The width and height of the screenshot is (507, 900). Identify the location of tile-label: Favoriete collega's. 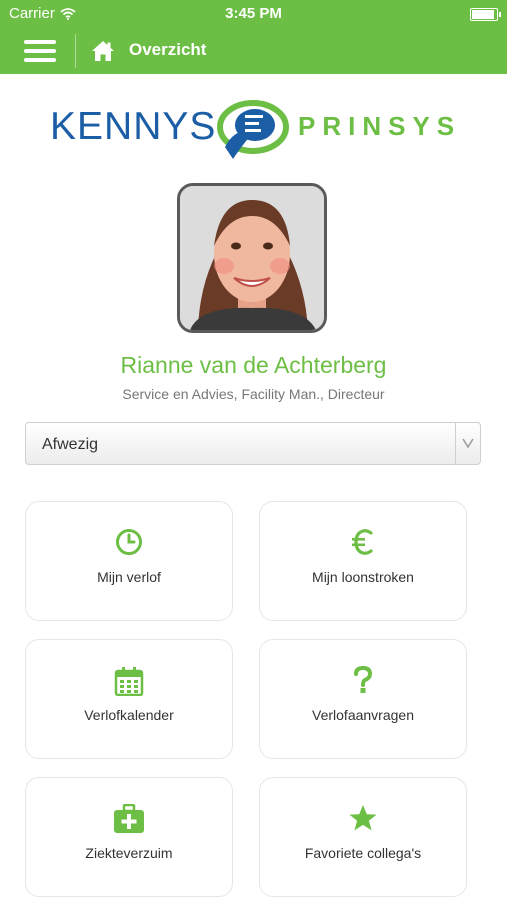
(363, 853).